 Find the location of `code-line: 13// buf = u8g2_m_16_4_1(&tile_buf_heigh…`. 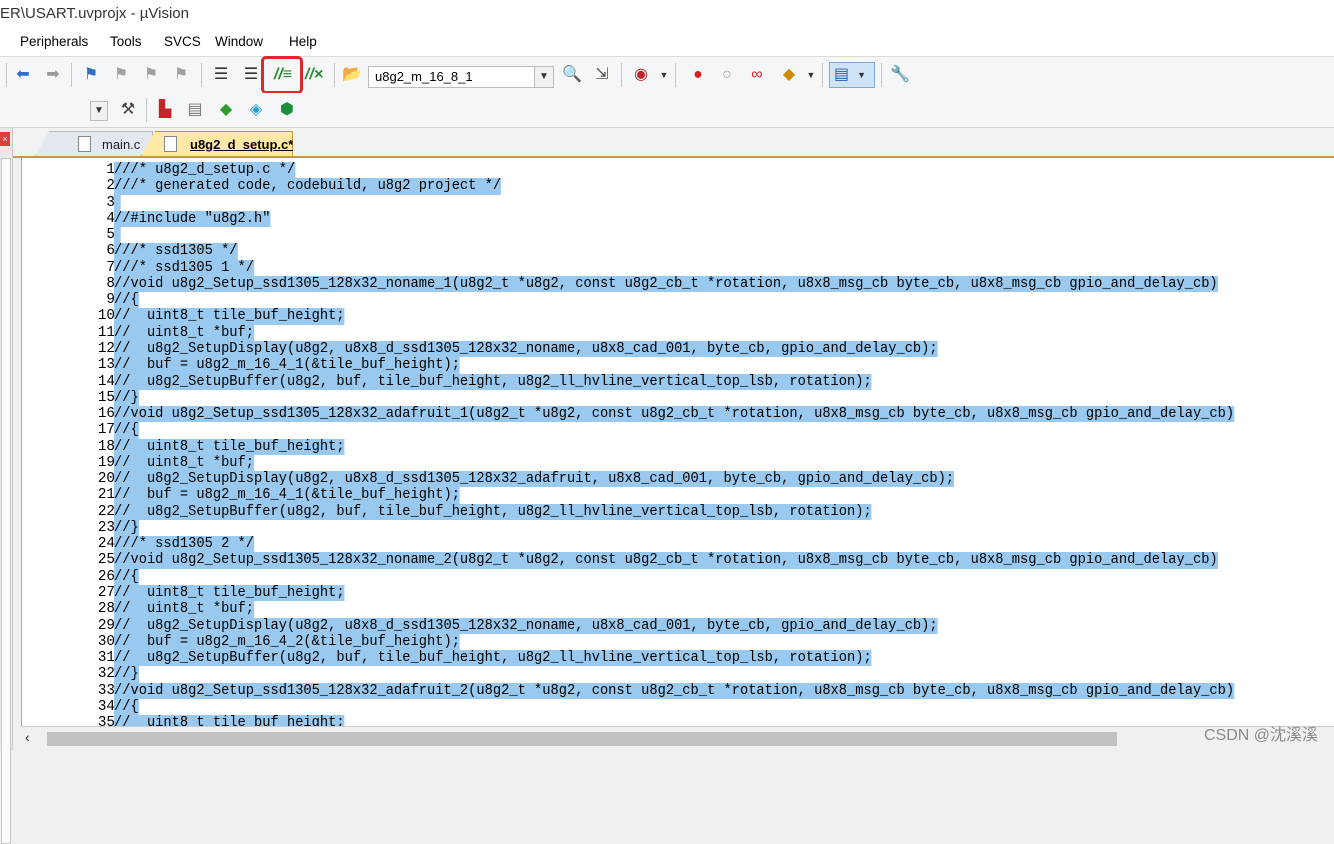

code-line: 13// buf = u8g2_m_16_4_1(&tile_buf_heigh… is located at coordinates (678, 365).